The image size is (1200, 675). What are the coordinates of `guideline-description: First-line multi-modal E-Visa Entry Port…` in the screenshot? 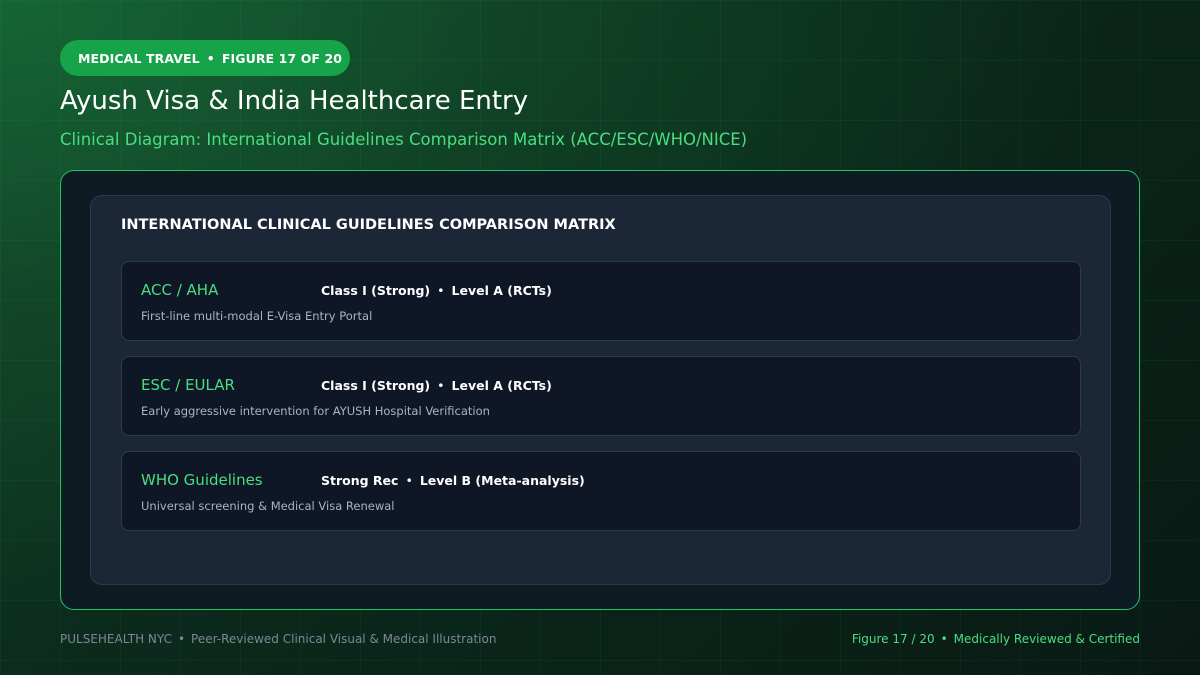 It's located at (257, 316).